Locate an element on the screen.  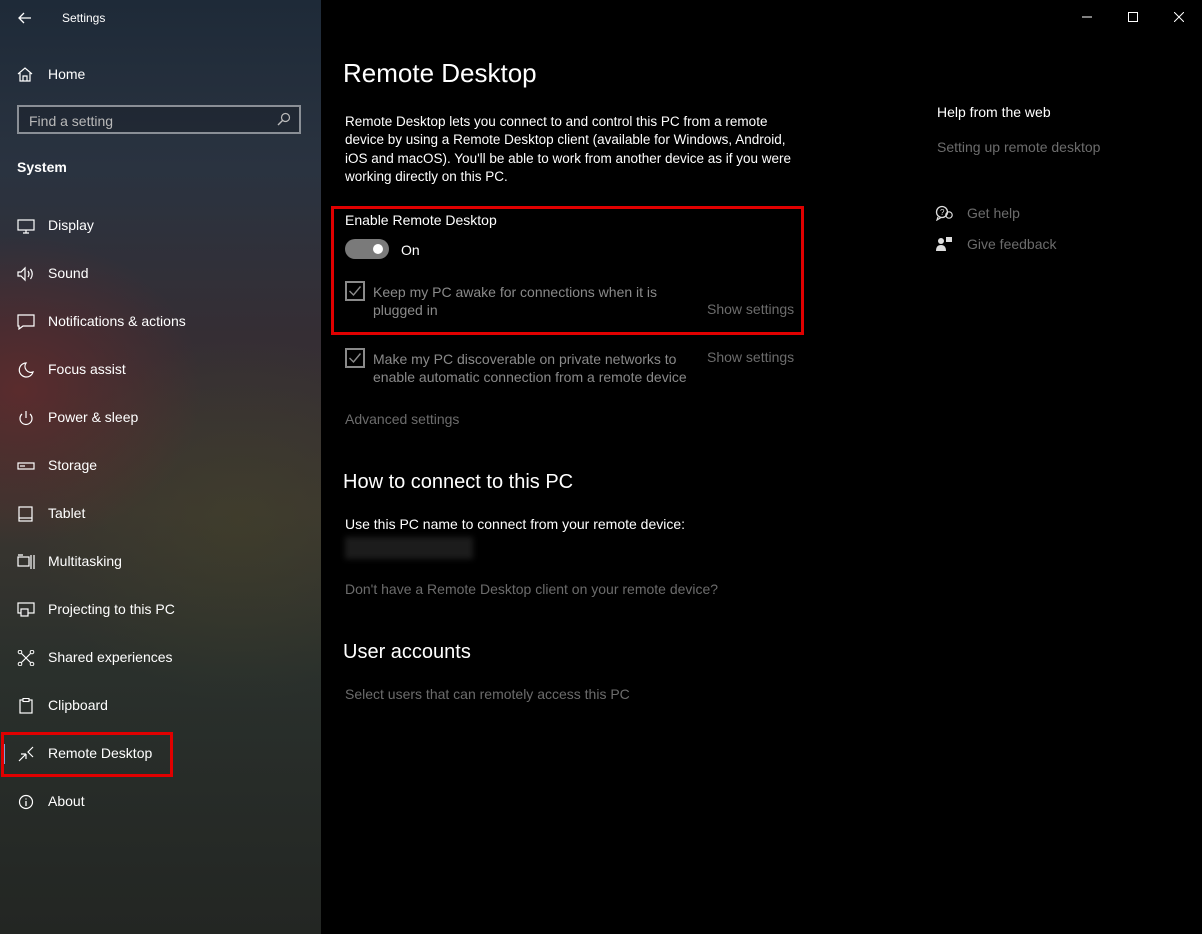
home-link: Home is located at coordinates (50, 74).